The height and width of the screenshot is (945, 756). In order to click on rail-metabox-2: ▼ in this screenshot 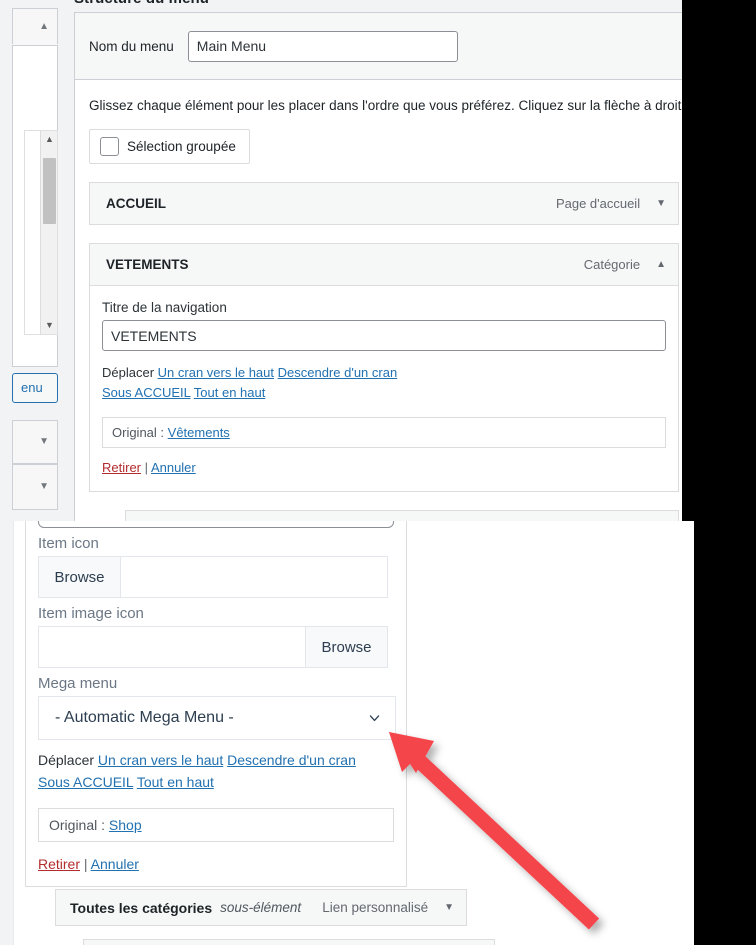, I will do `click(35, 442)`.